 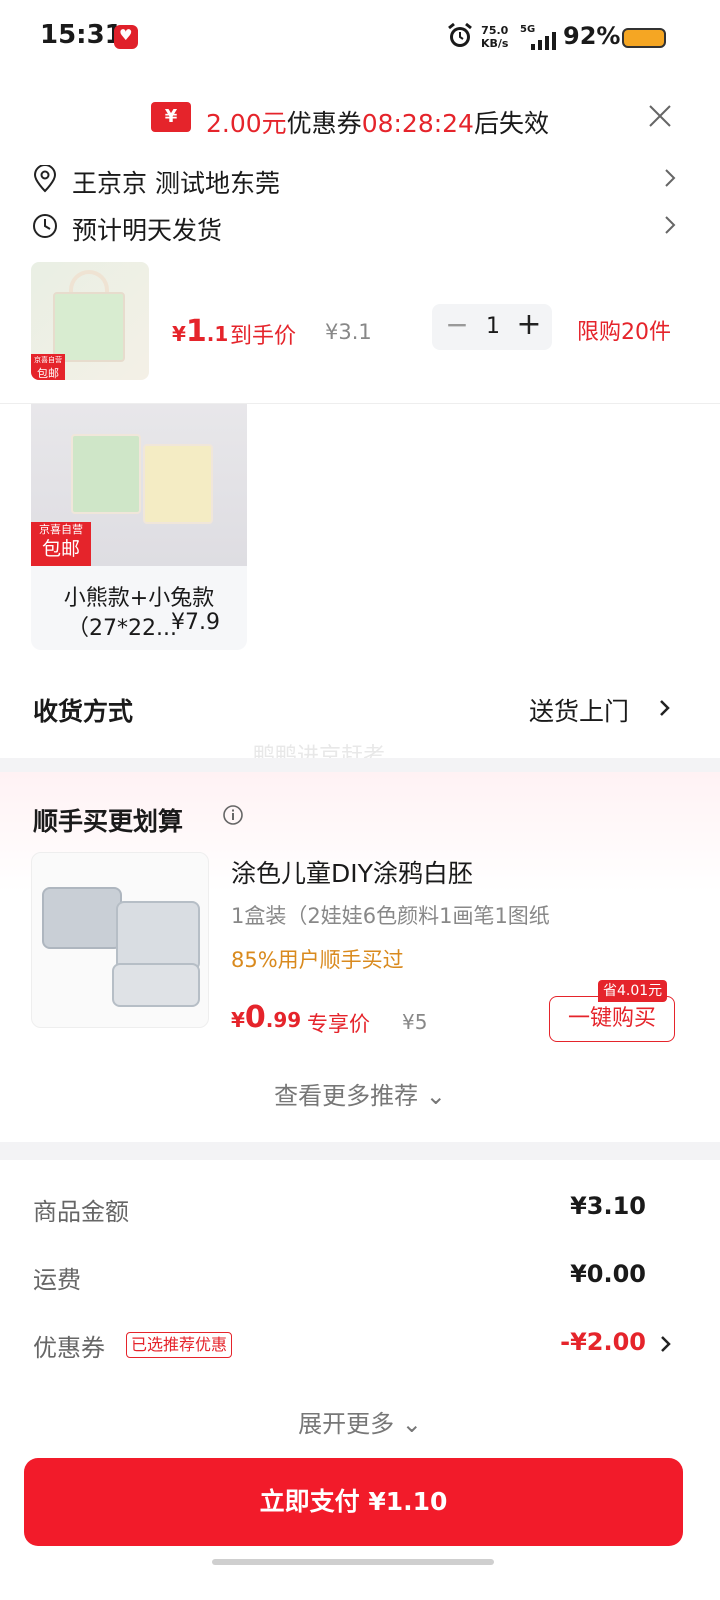 I want to click on purchase-limit: 限购20件, so click(x=624, y=332).